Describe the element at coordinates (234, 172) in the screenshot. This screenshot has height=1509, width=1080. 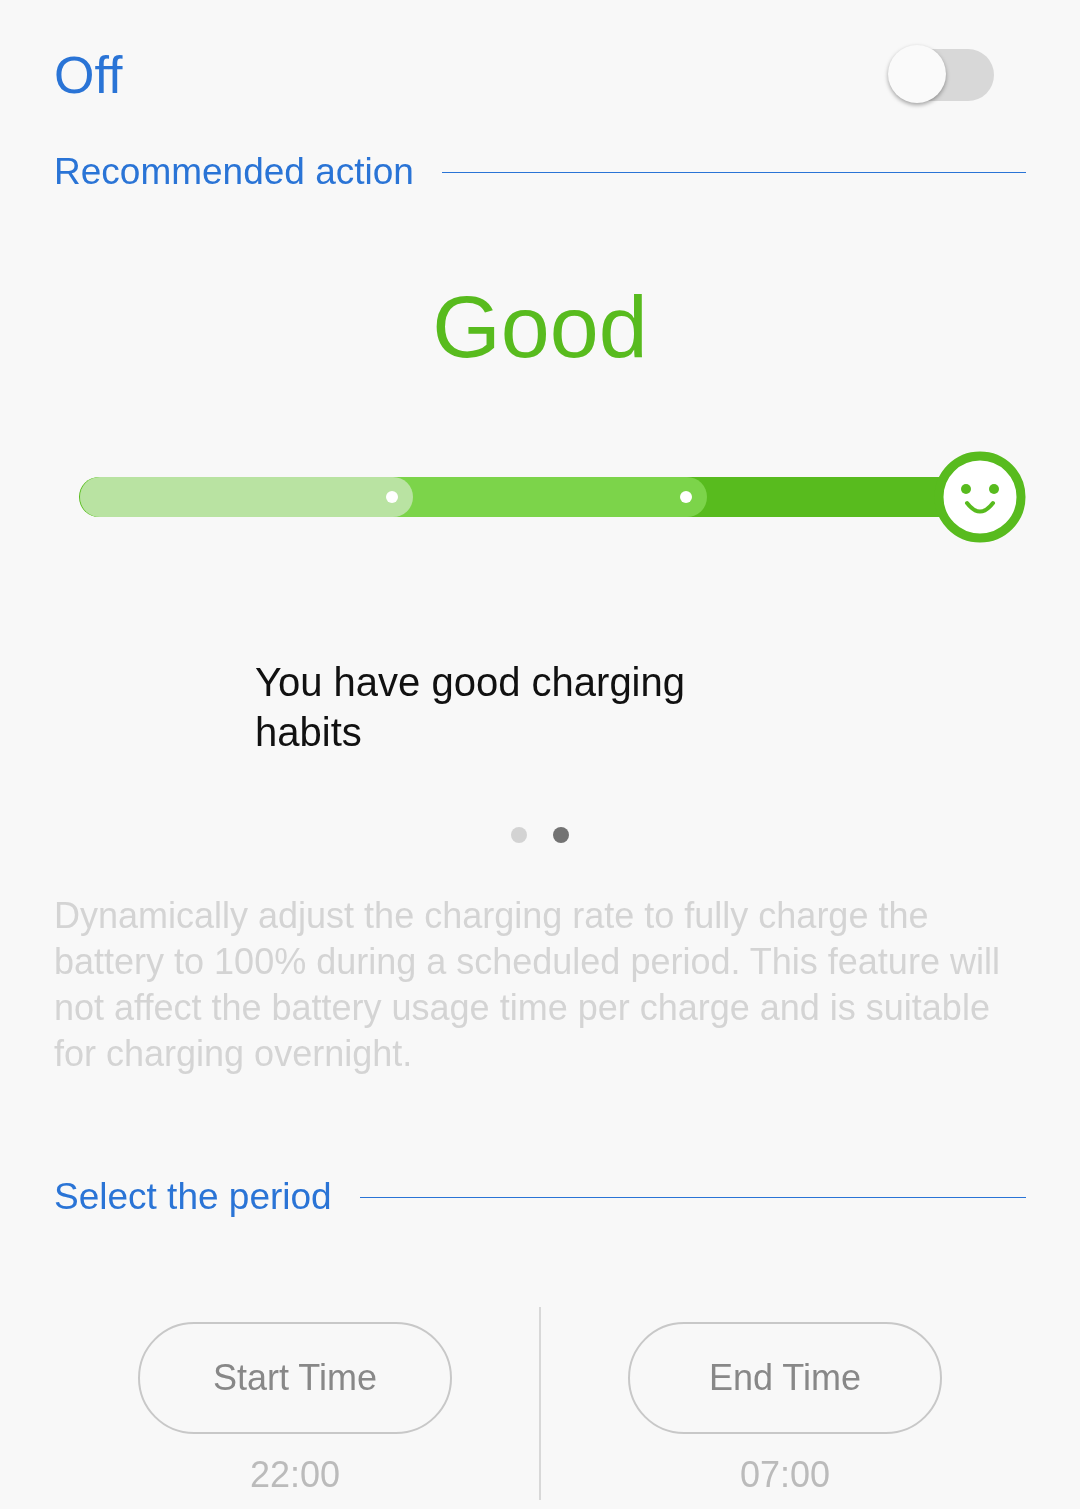
I see `section-title: Recommended action` at that location.